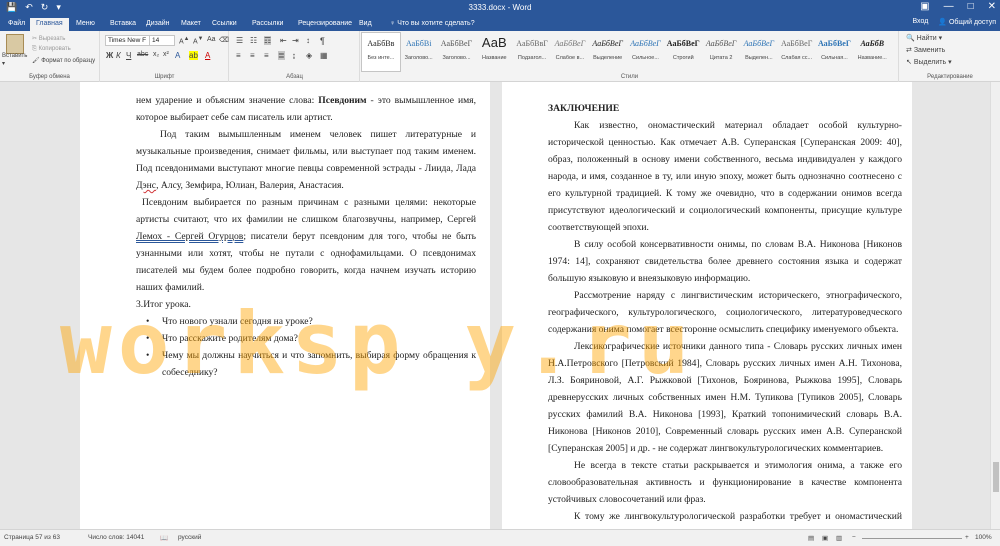 This screenshot has width=1000, height=546. Describe the element at coordinates (365, 24) in the screenshot. I see `tab-view: Вид` at that location.